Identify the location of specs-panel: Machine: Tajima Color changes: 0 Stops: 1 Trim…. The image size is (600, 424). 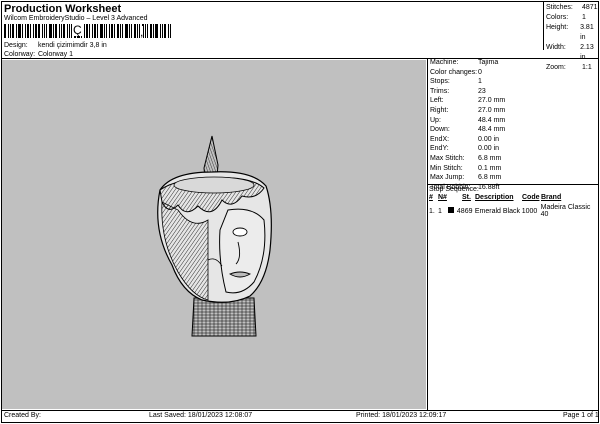
(467, 125).